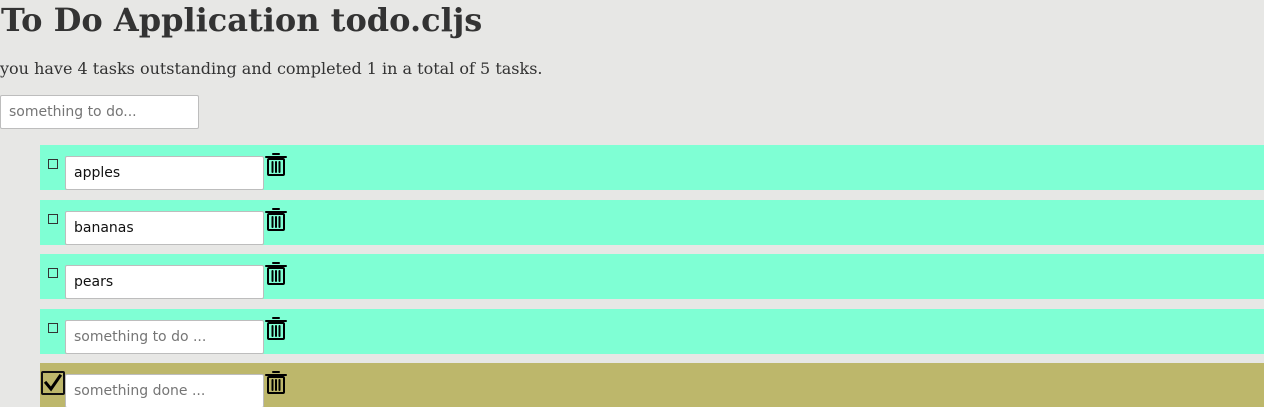 This screenshot has height=407, width=1264. I want to click on checkmark-icon, so click(53, 382).